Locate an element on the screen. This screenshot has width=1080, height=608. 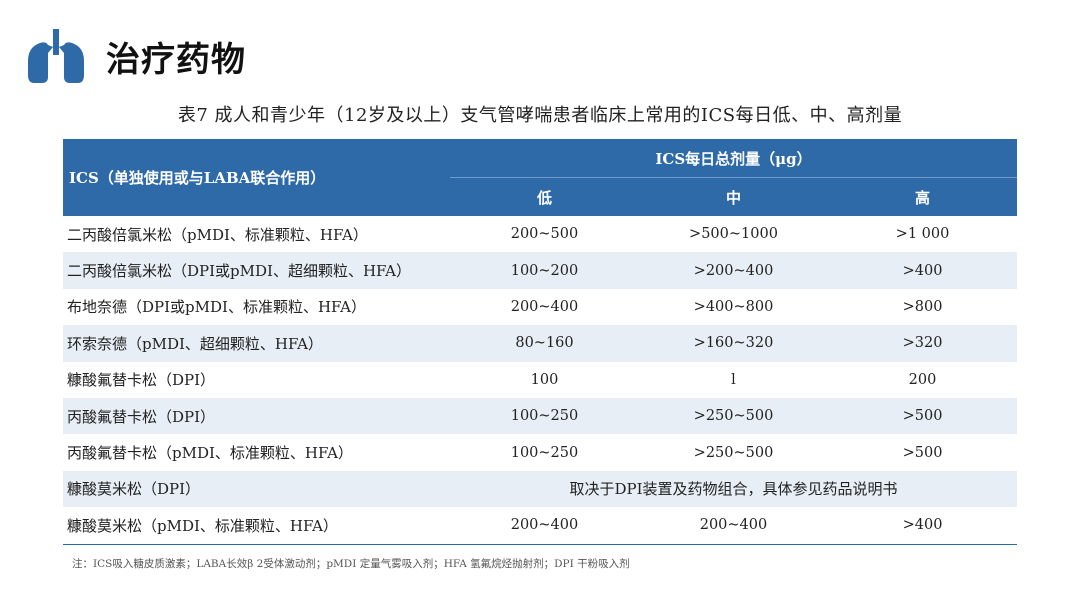
drug-name: 糠酸氟替卡松（DPI） is located at coordinates (256, 379).